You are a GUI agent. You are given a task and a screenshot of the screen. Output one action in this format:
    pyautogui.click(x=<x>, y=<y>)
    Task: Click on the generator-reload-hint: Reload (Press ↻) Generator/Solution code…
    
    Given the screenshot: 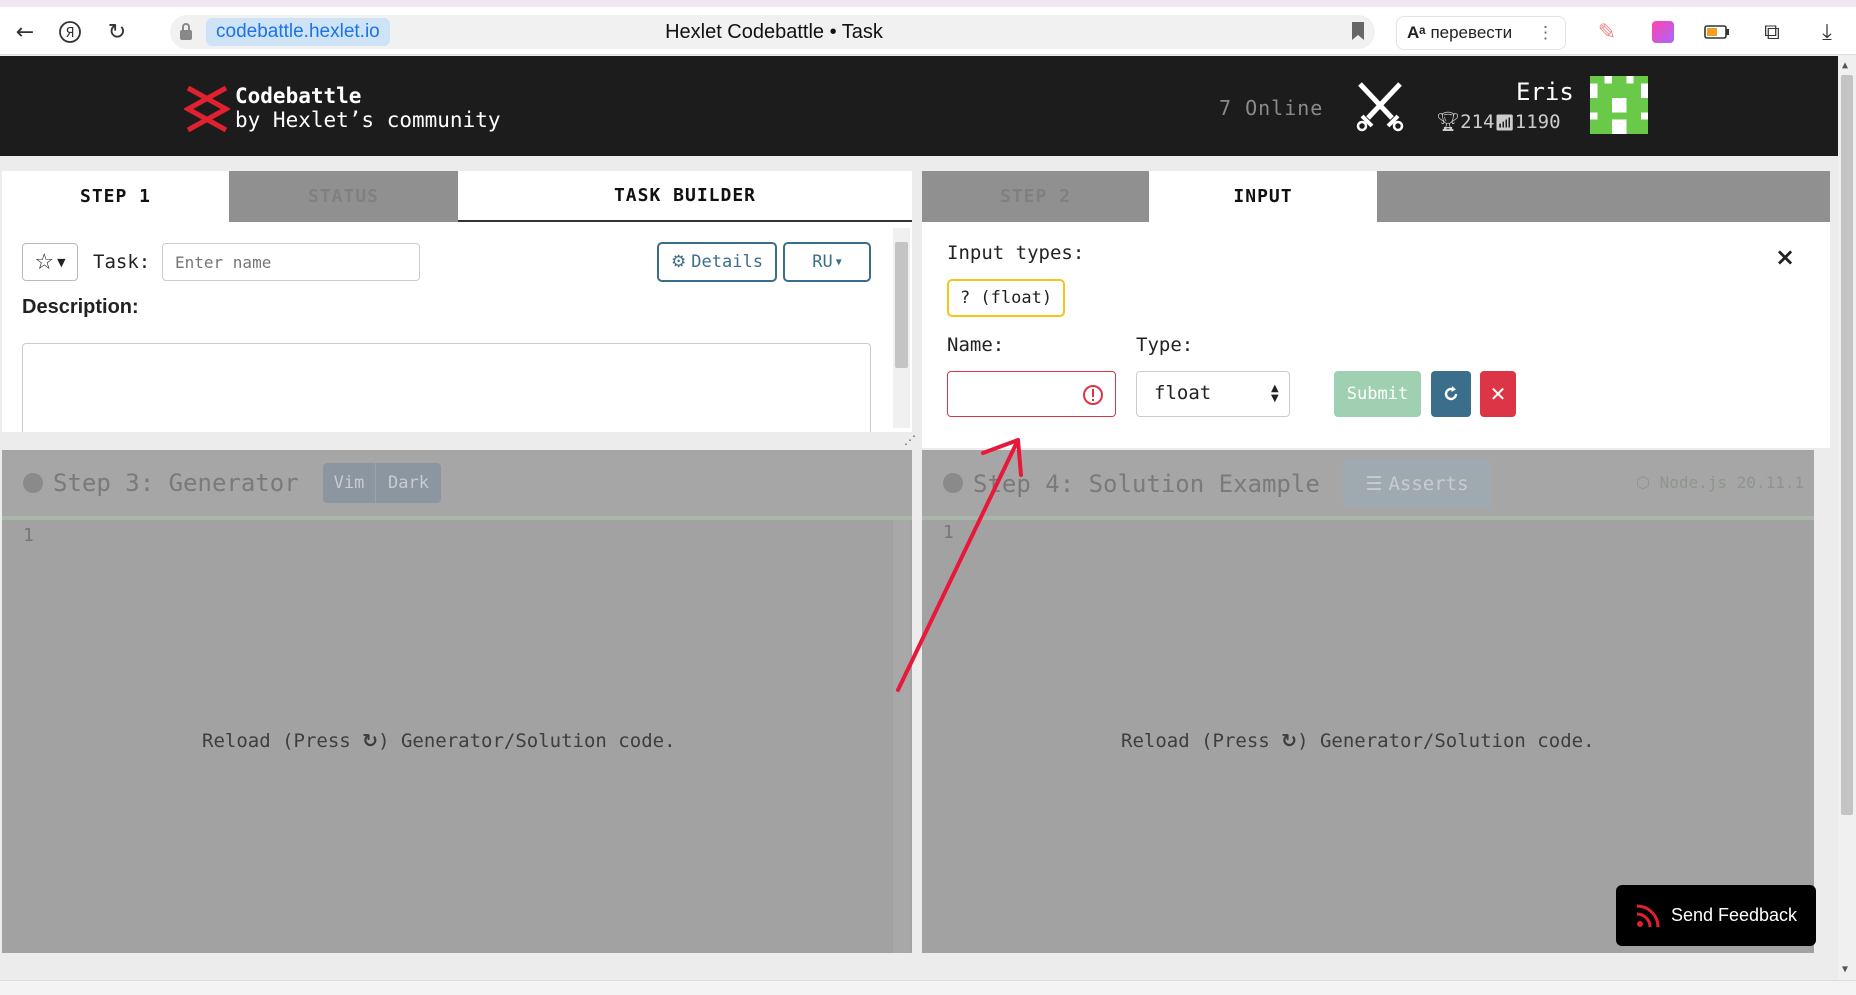 What is the action you would take?
    pyautogui.click(x=439, y=741)
    